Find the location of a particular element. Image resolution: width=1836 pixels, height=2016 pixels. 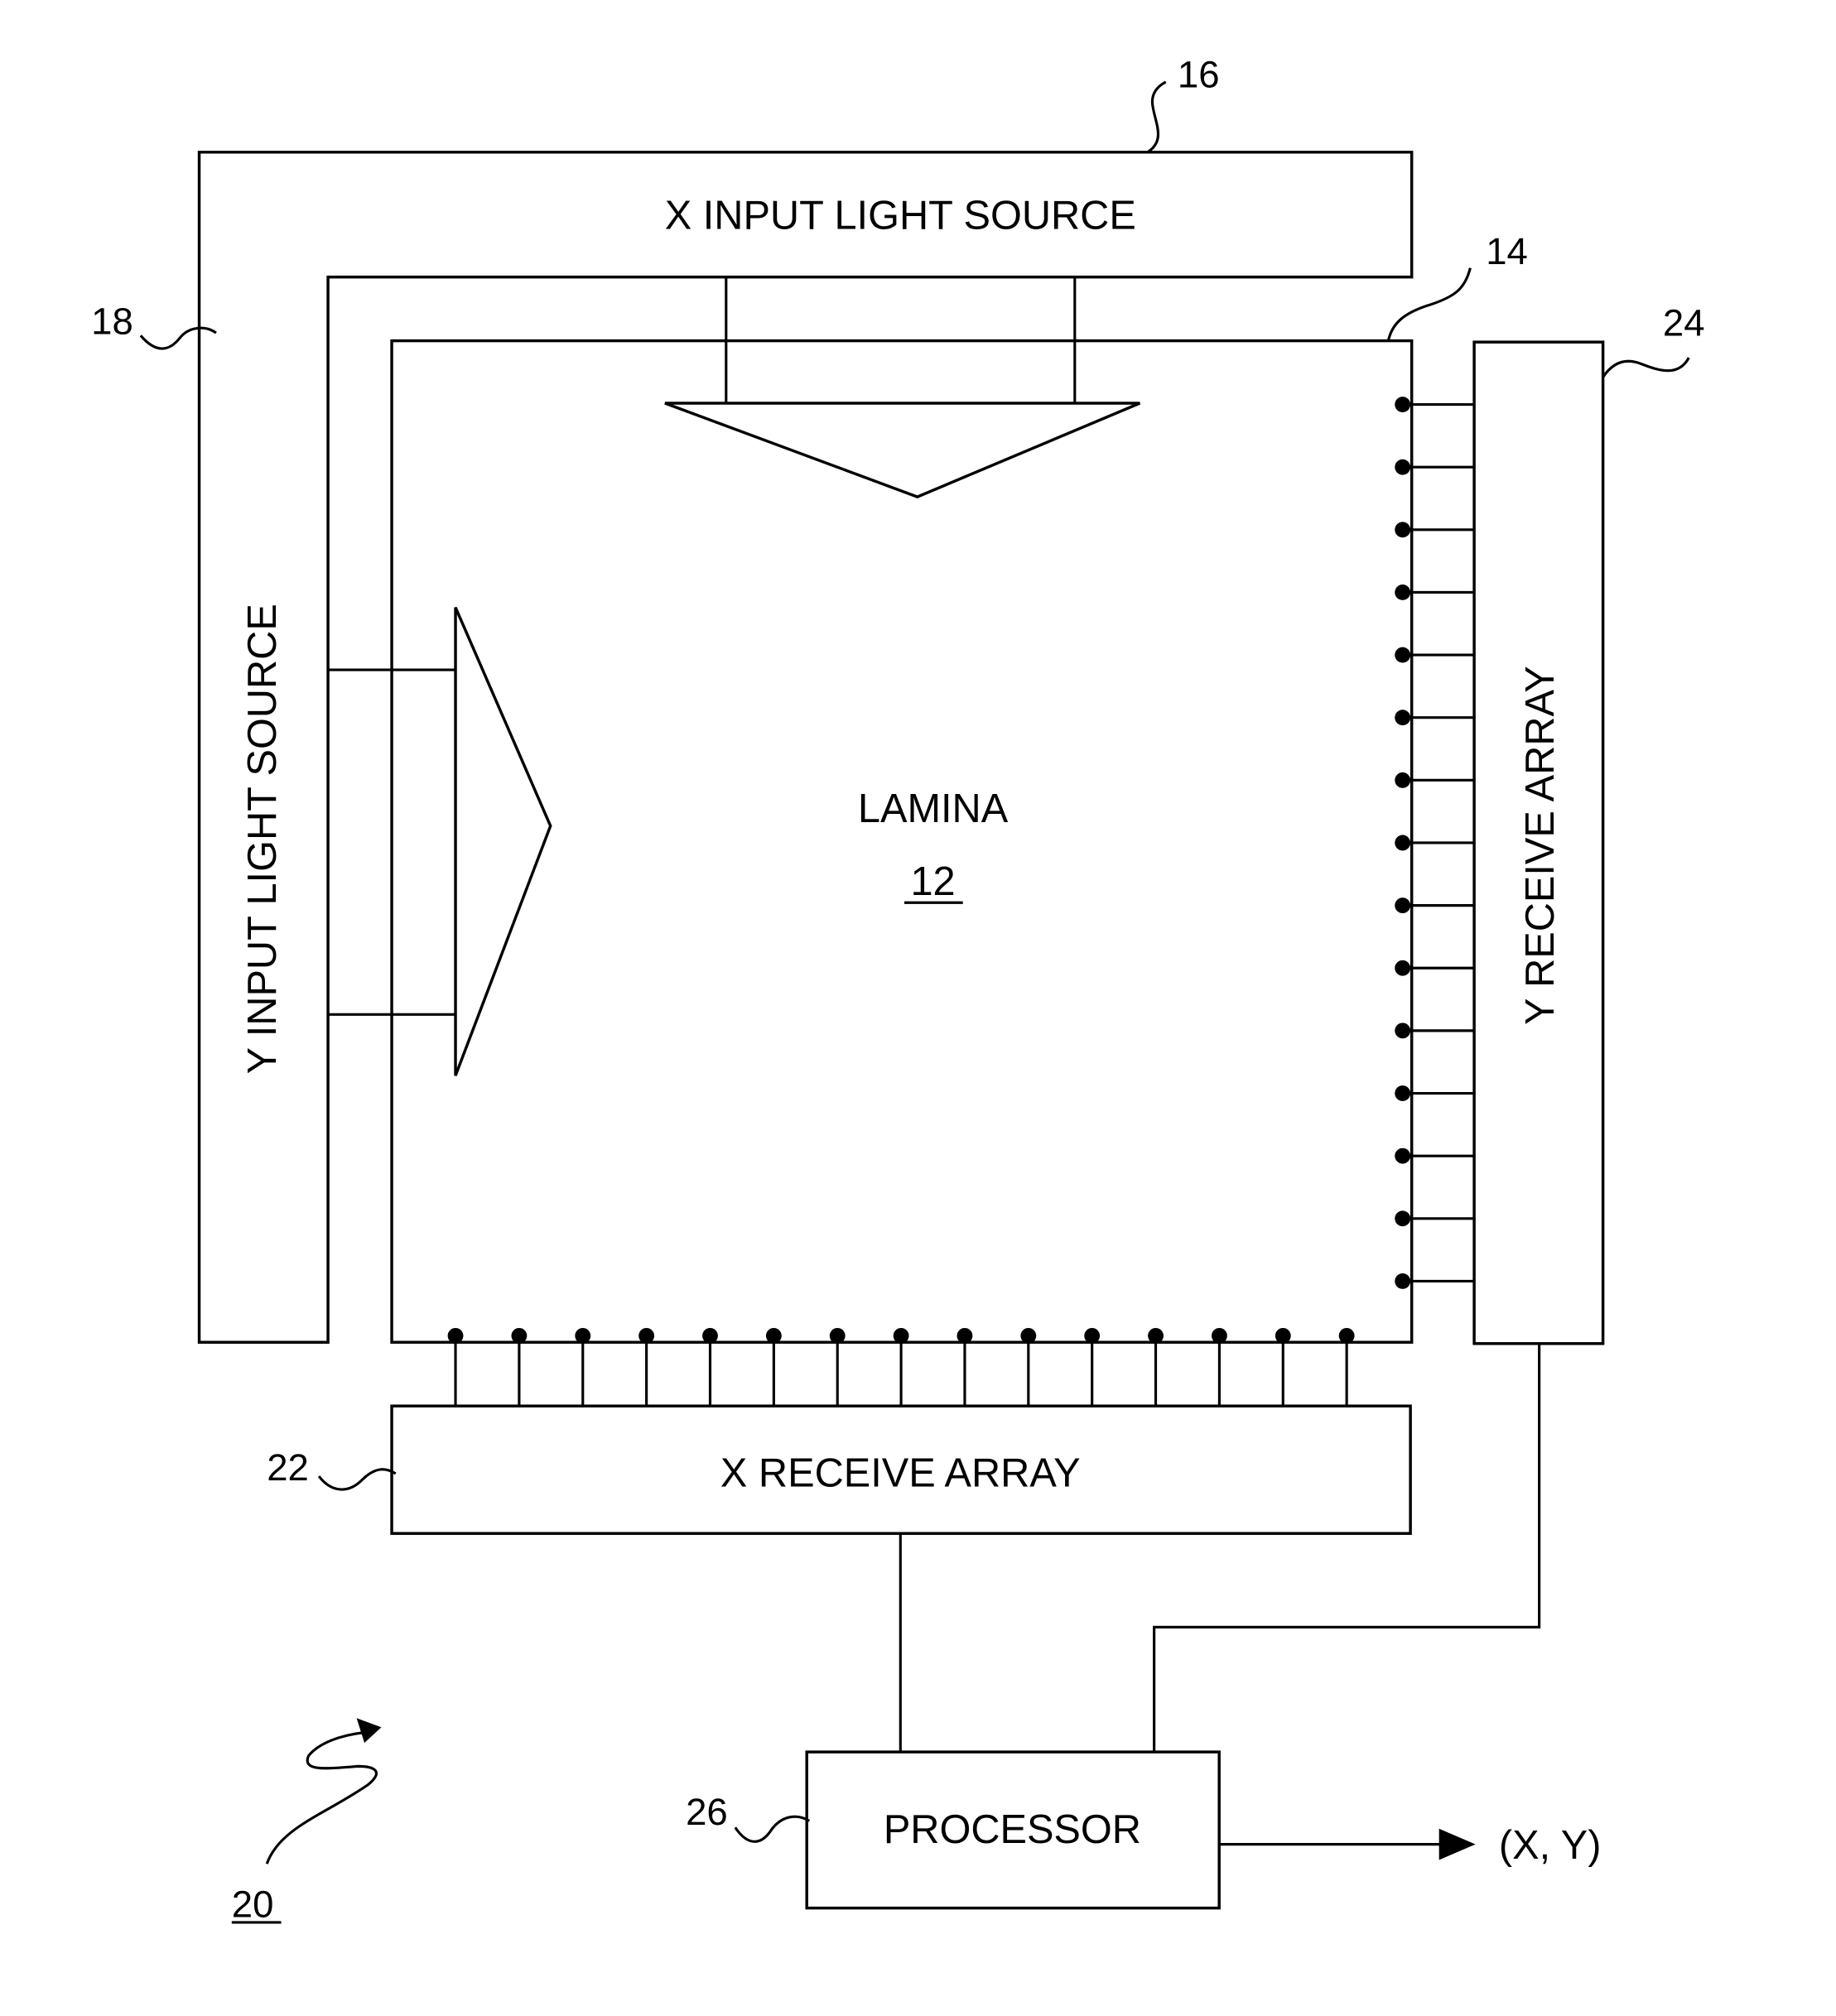

x-input-light-source-label: X INPUT LIGHT SOURCE is located at coordinates (900, 215).